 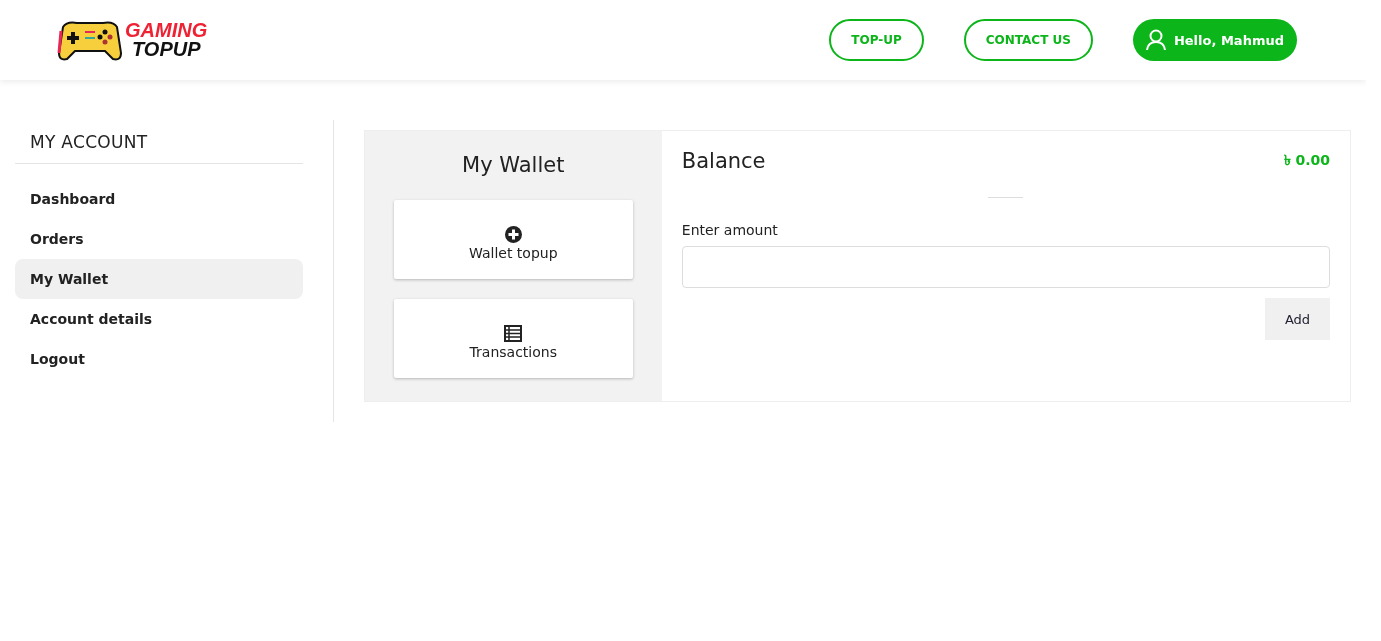 What do you see at coordinates (730, 230) in the screenshot?
I see `field-label: Enter amount` at bounding box center [730, 230].